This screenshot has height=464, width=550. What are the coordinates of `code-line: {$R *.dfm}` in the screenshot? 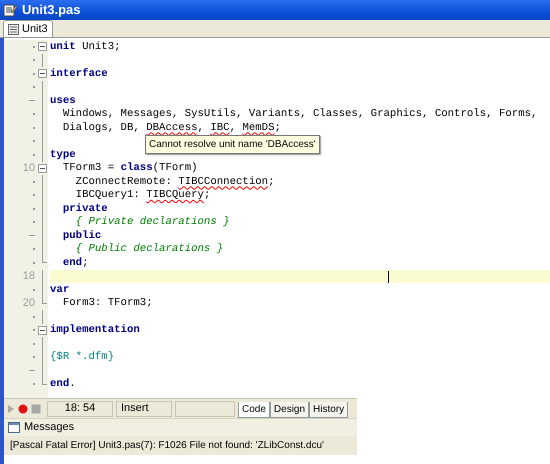 It's located at (83, 357).